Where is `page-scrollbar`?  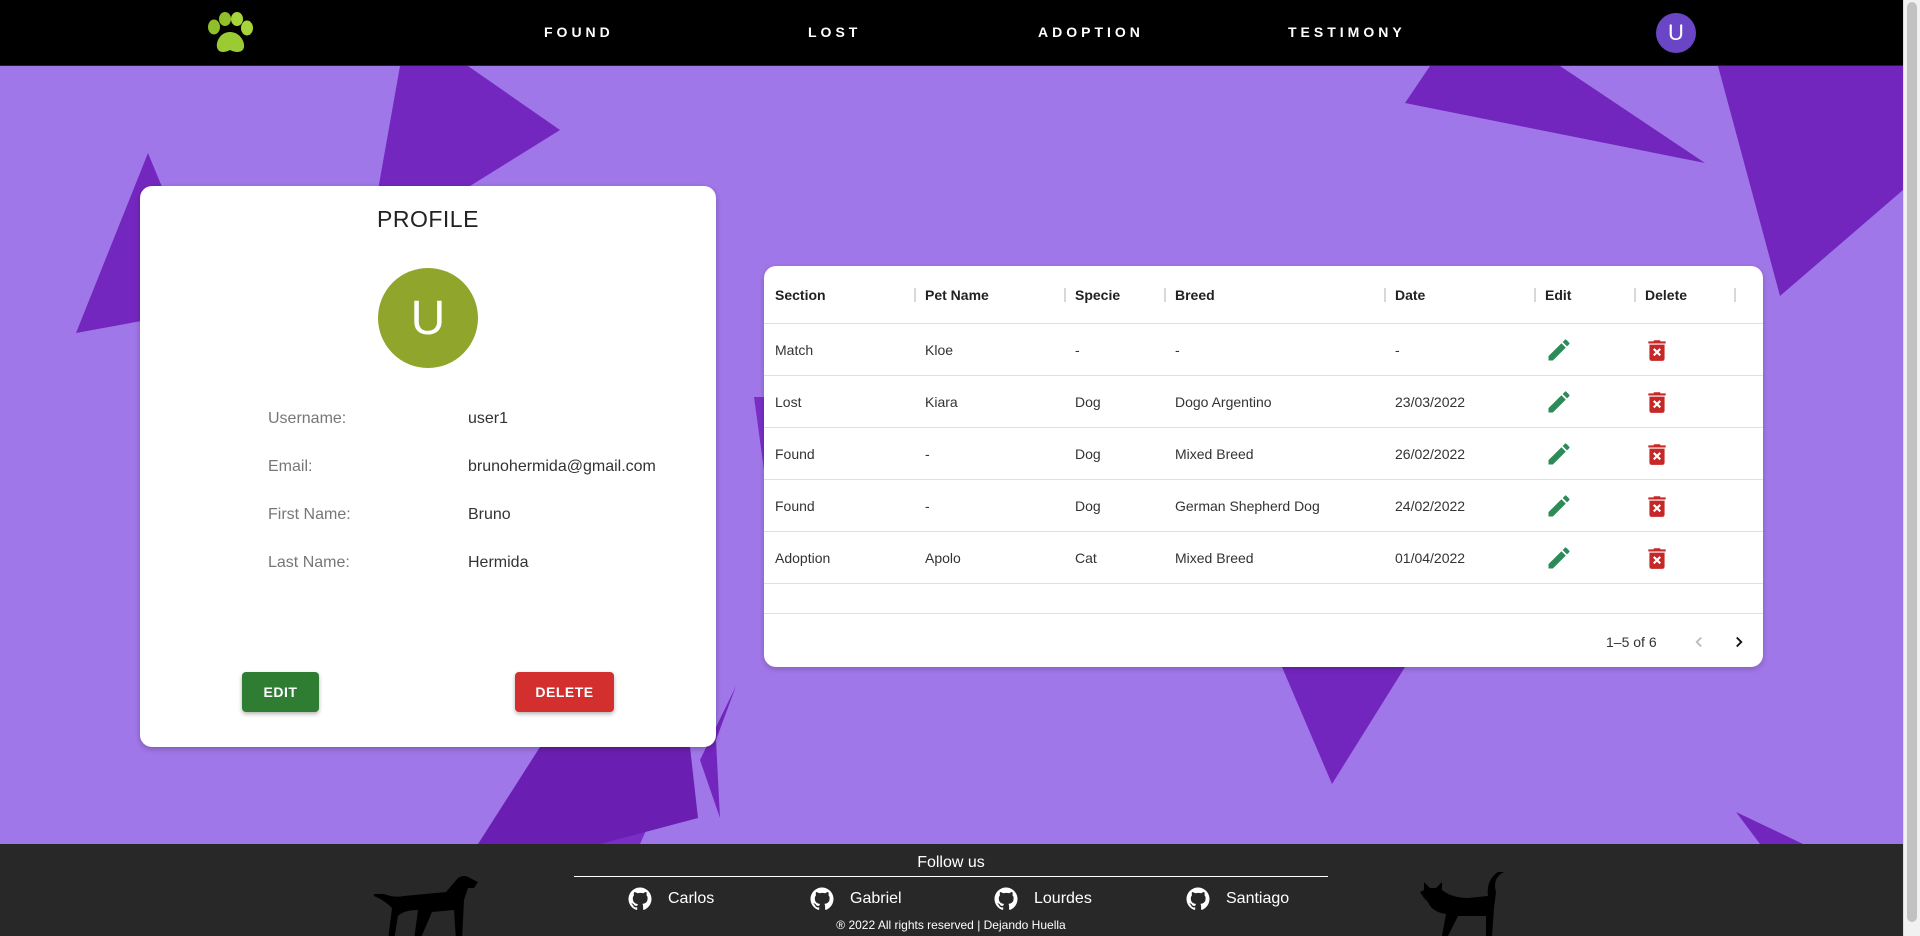 page-scrollbar is located at coordinates (1911, 468).